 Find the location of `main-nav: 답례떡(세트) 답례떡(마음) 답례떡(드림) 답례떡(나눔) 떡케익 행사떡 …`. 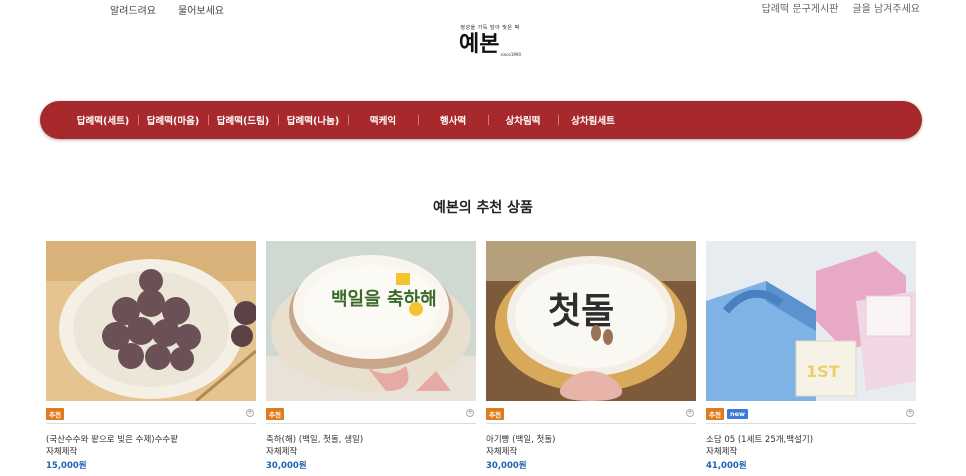

main-nav: 답례떡(세트) 답례떡(마음) 답례떡(드림) 답례떡(나눔) 떡케익 행사떡 … is located at coordinates (481, 120).